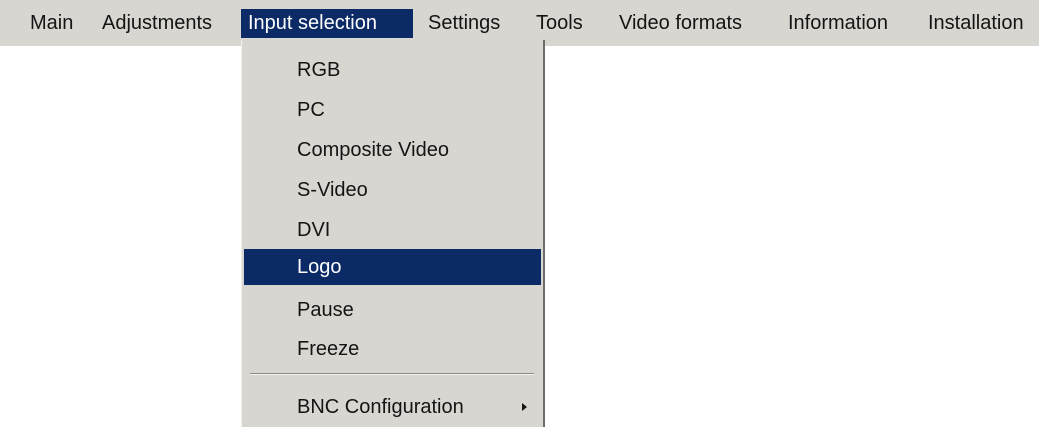  Describe the element at coordinates (392, 150) in the screenshot. I see `menu-item-composite-video: Composite Video` at that location.